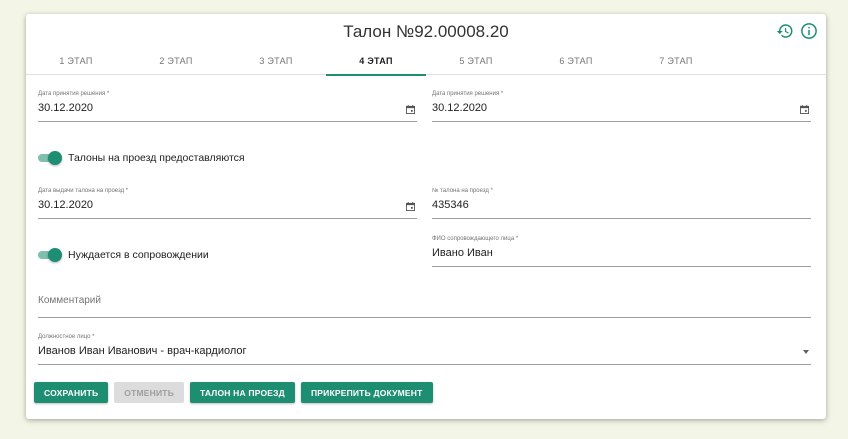 The image size is (848, 439). Describe the element at coordinates (156, 158) in the screenshot. I see `tickets-provided-label: Талоны на проезд предоставляются` at that location.